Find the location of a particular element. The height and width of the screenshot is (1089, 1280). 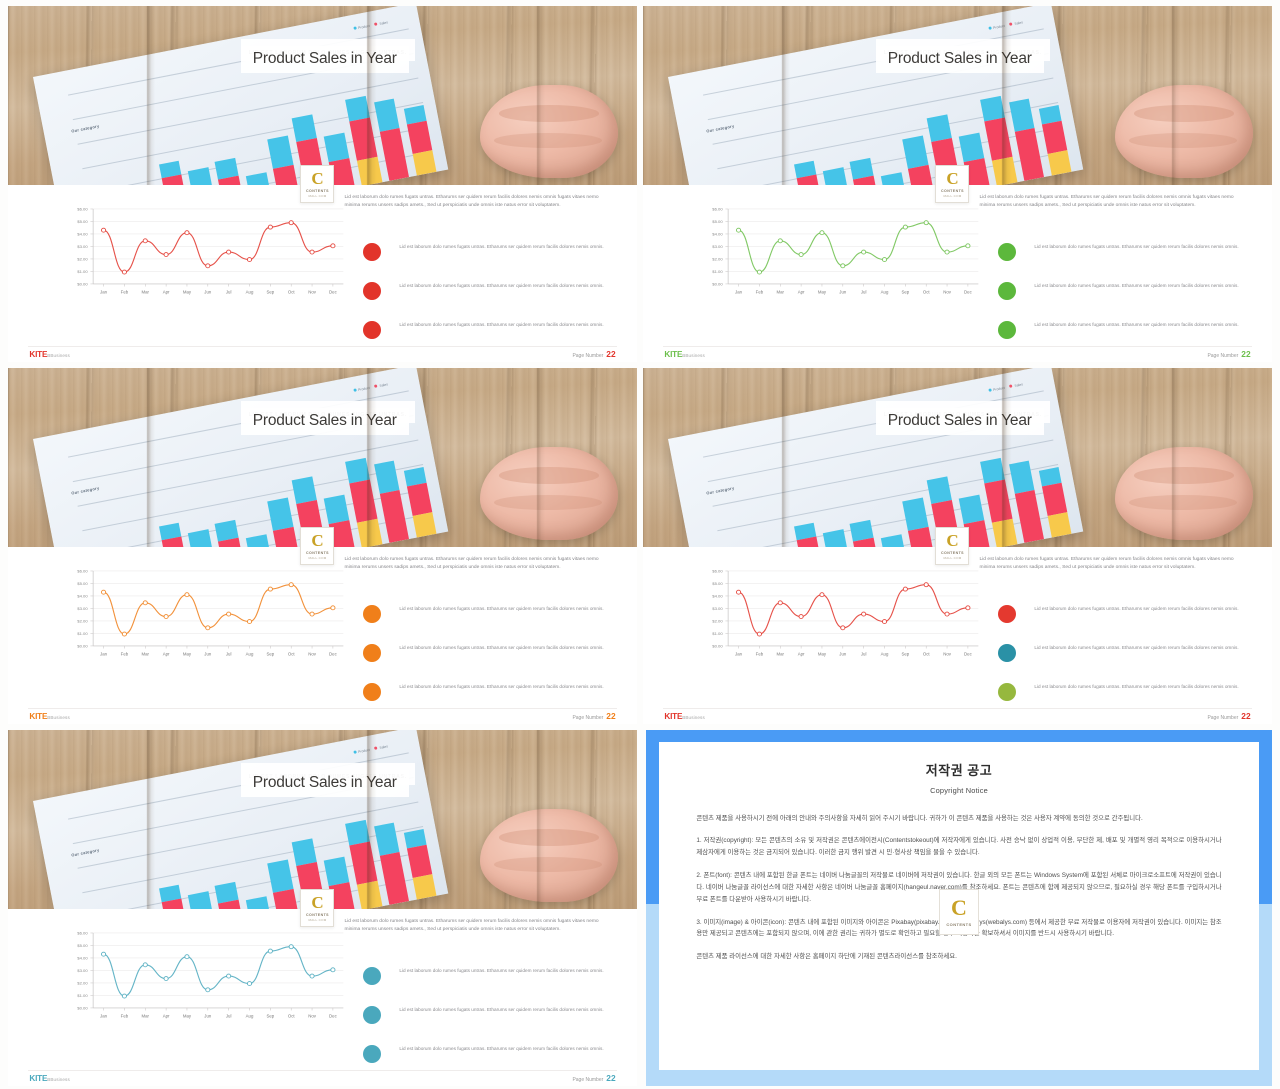

svg-text: Apr is located at coordinates (800, 292).